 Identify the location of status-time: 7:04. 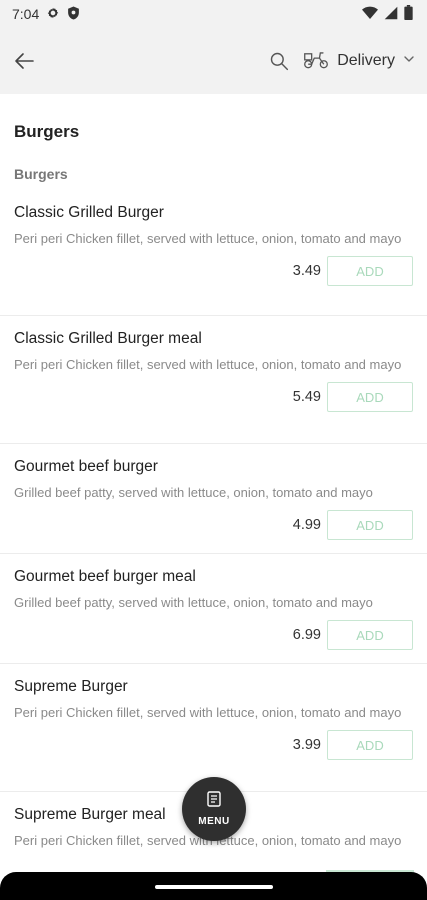
(26, 14).